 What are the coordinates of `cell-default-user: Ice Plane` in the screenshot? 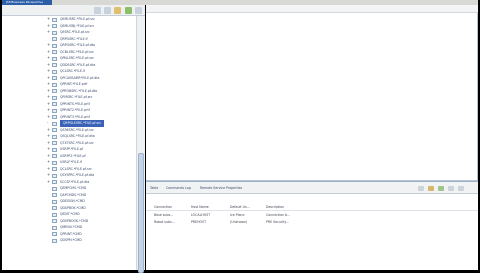 It's located at (237, 215).